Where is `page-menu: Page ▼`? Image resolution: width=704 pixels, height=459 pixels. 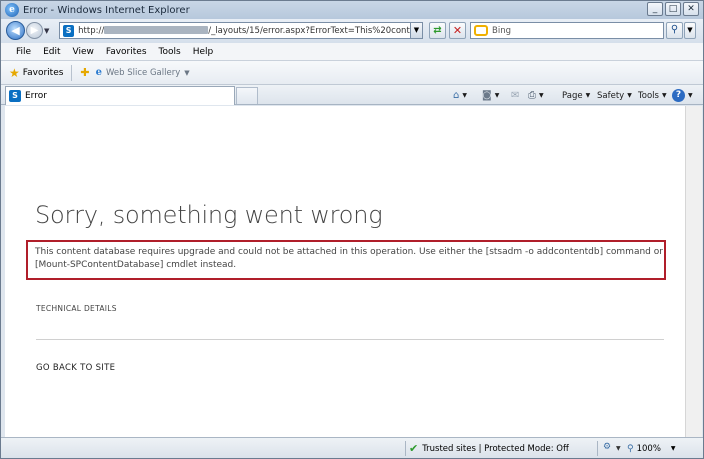 page-menu: Page ▼ is located at coordinates (576, 95).